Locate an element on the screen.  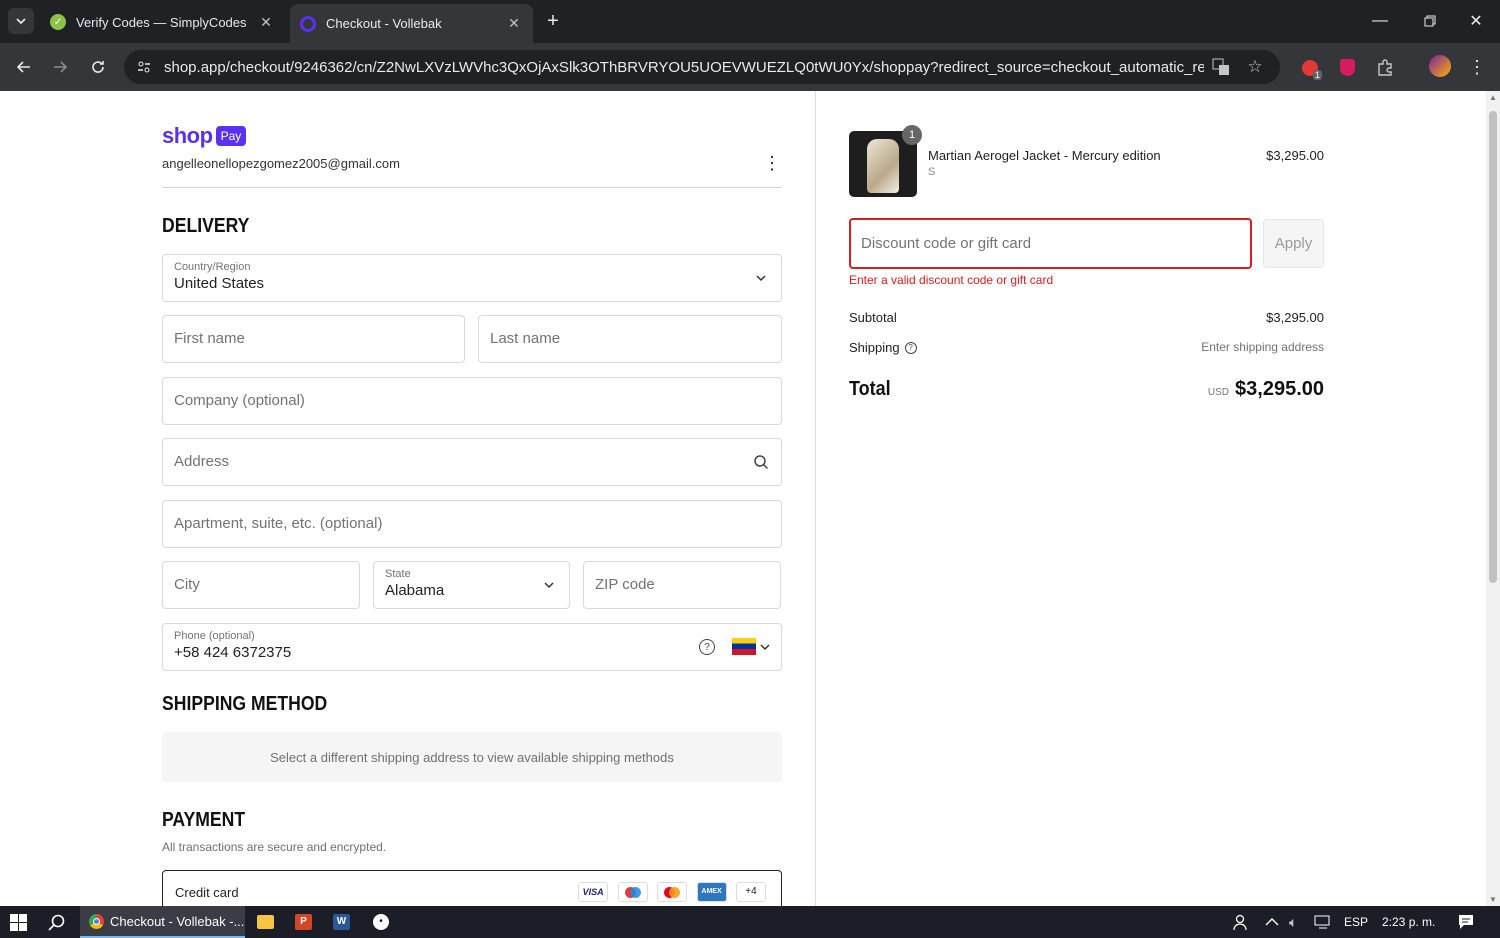
chat-app-icon: • is located at coordinates (381, 922).